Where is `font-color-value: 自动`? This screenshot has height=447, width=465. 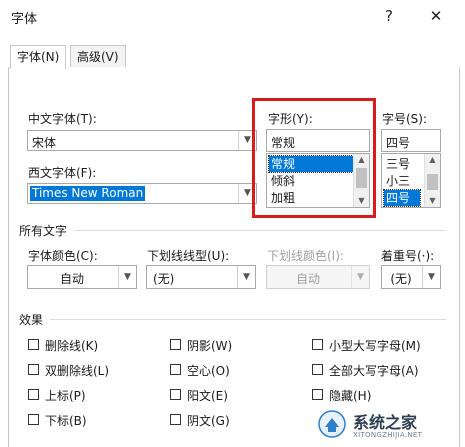
font-color-value: 自动 is located at coordinates (71, 279).